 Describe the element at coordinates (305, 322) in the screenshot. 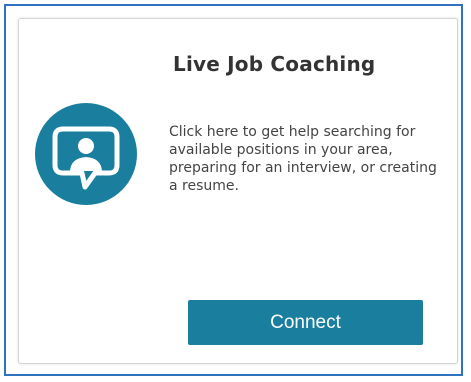

I see `connect-button: Connect` at that location.